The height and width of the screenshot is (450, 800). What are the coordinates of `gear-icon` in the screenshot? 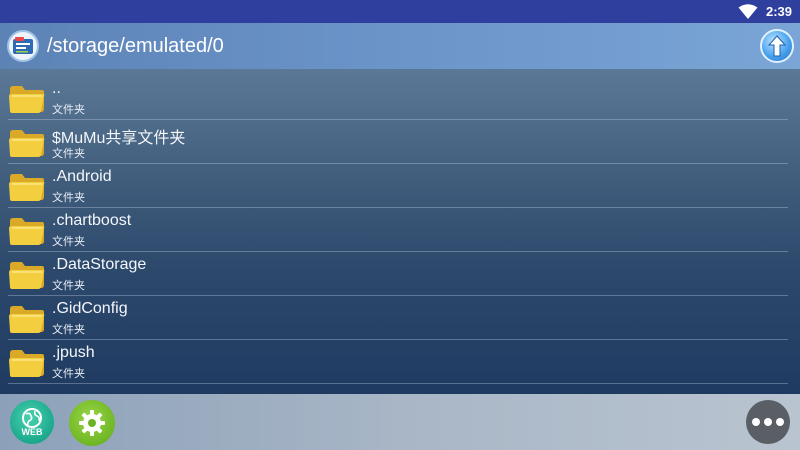 It's located at (92, 423).